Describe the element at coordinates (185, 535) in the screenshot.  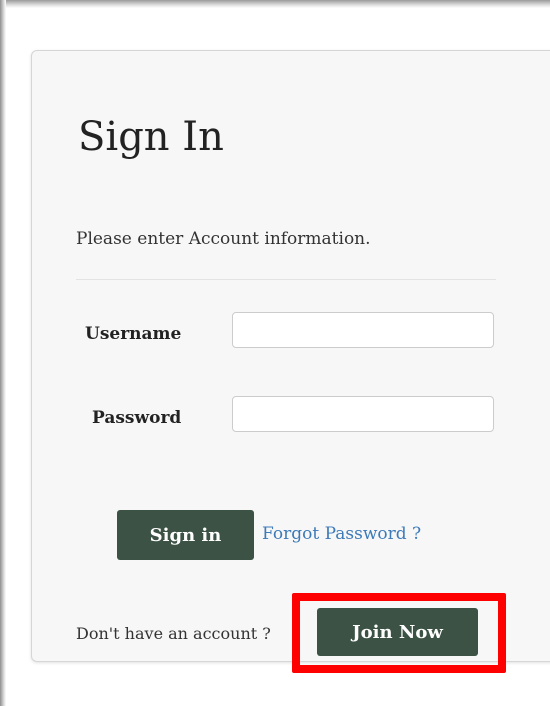
I see `signin-button: Sign in` at that location.